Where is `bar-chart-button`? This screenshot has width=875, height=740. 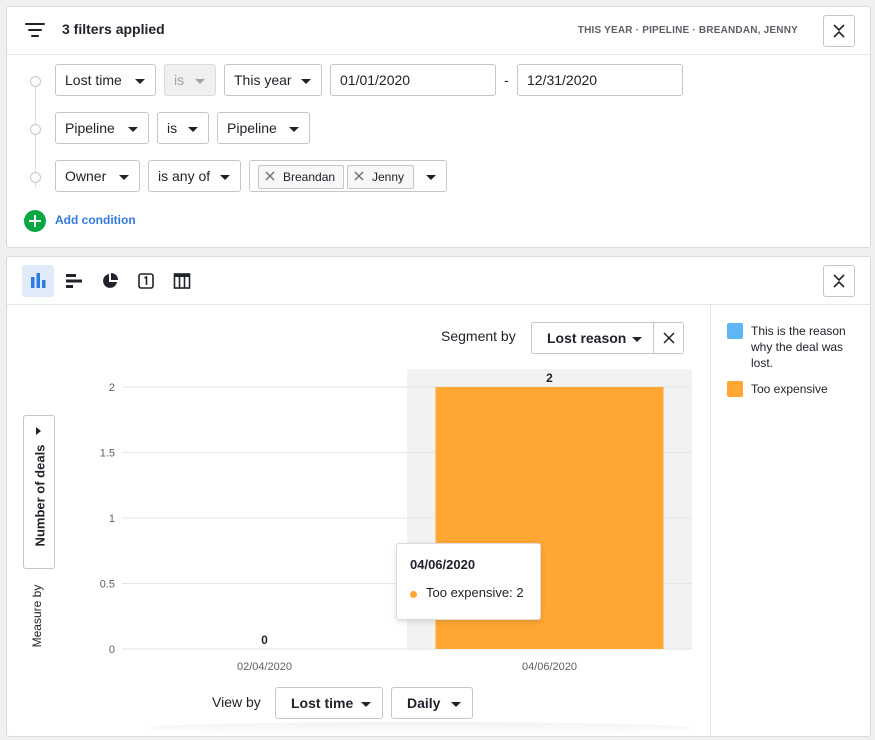 bar-chart-button is located at coordinates (38, 281).